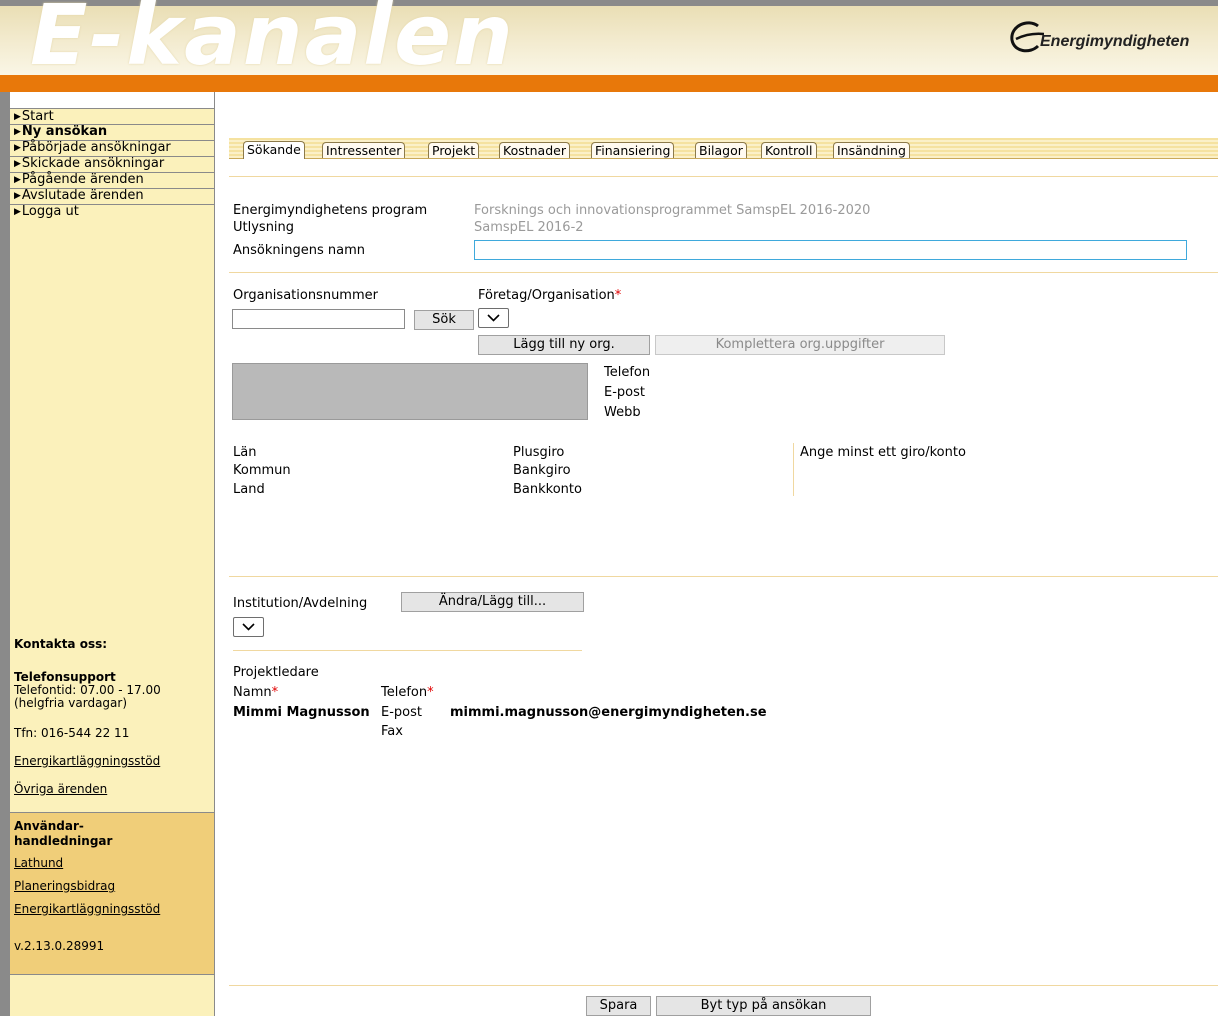  Describe the element at coordinates (609, 37) in the screenshot. I see `header: E-kanalen Energimyndigheten` at that location.